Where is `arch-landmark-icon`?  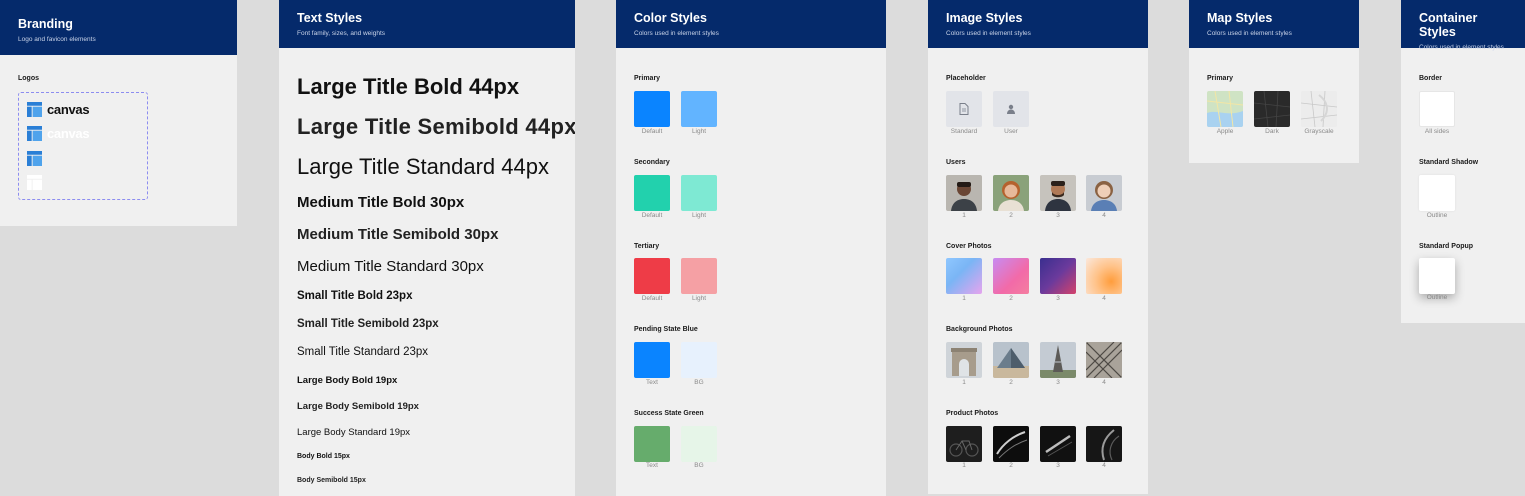 arch-landmark-icon is located at coordinates (964, 362).